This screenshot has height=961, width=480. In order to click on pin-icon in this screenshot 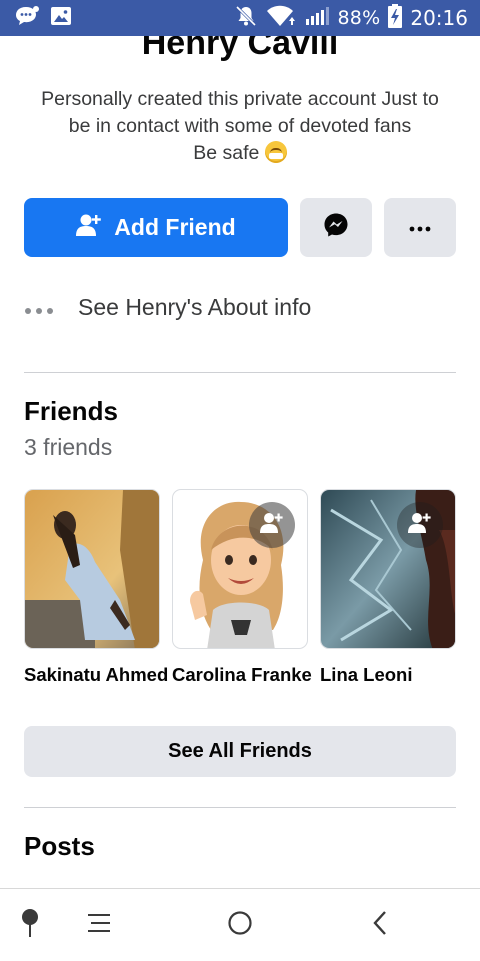, I will do `click(30, 925)`.